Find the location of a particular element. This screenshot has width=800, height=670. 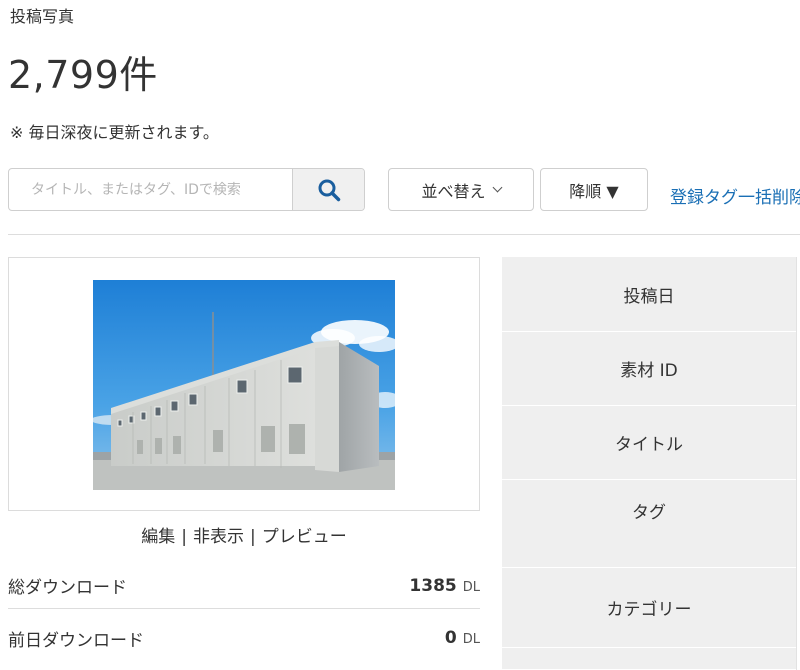

info-row-tags: タグ is located at coordinates (649, 524).